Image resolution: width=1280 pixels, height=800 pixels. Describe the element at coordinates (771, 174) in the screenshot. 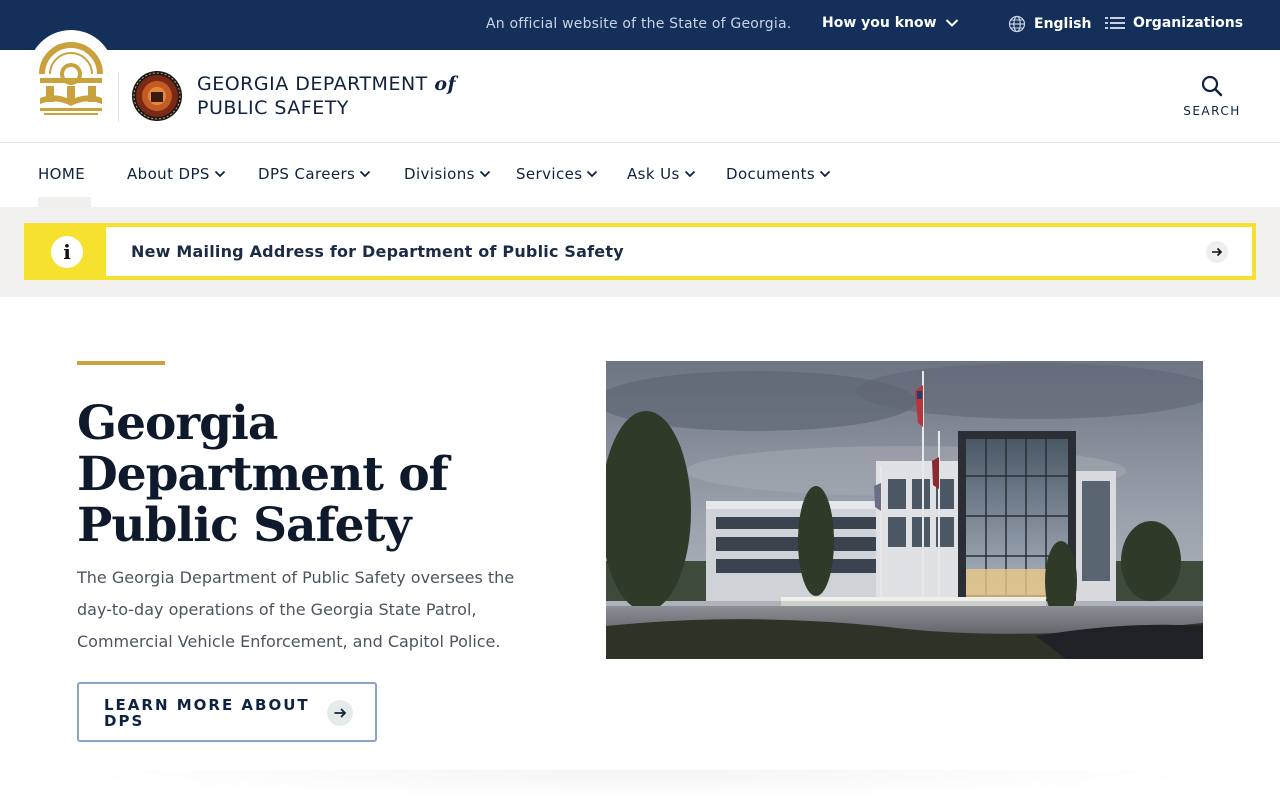

I see `nav-item-label: Documents` at that location.